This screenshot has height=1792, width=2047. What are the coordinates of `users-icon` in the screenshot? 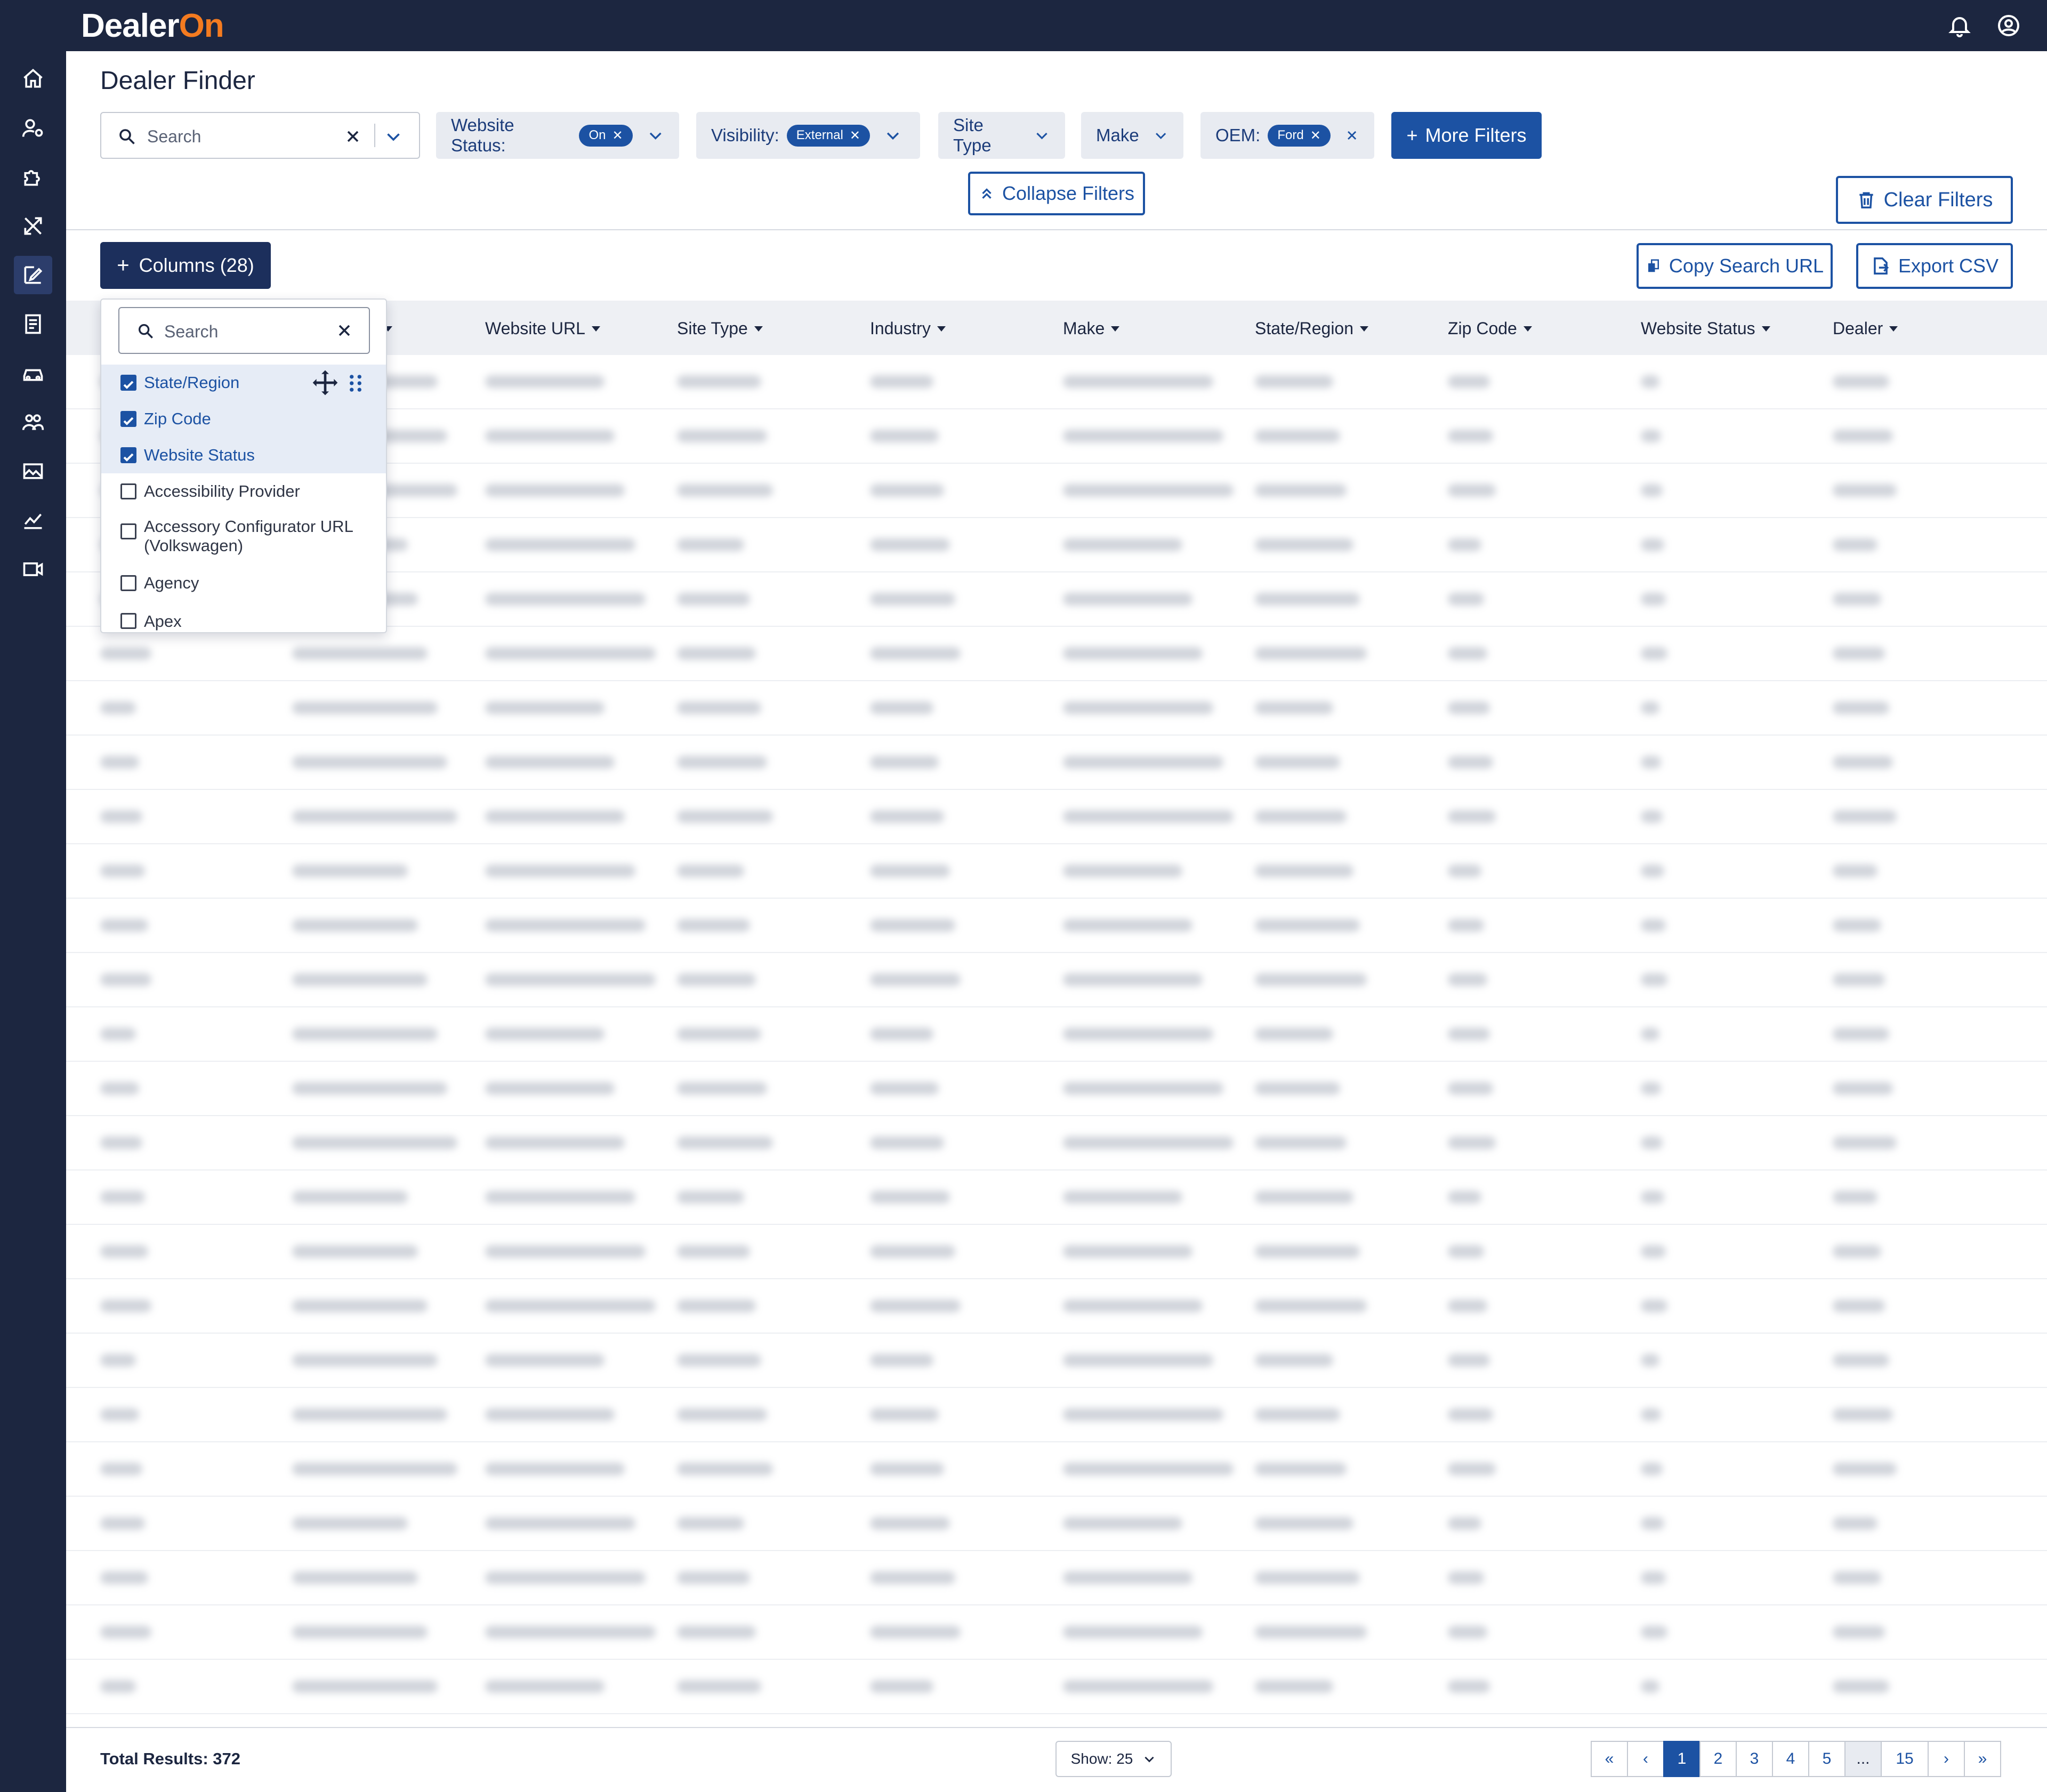 It's located at (33, 422).